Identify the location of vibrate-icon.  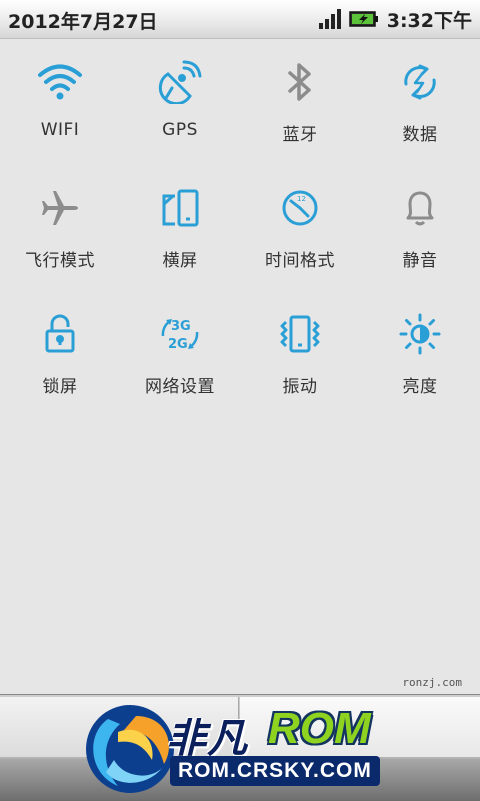
(300, 334).